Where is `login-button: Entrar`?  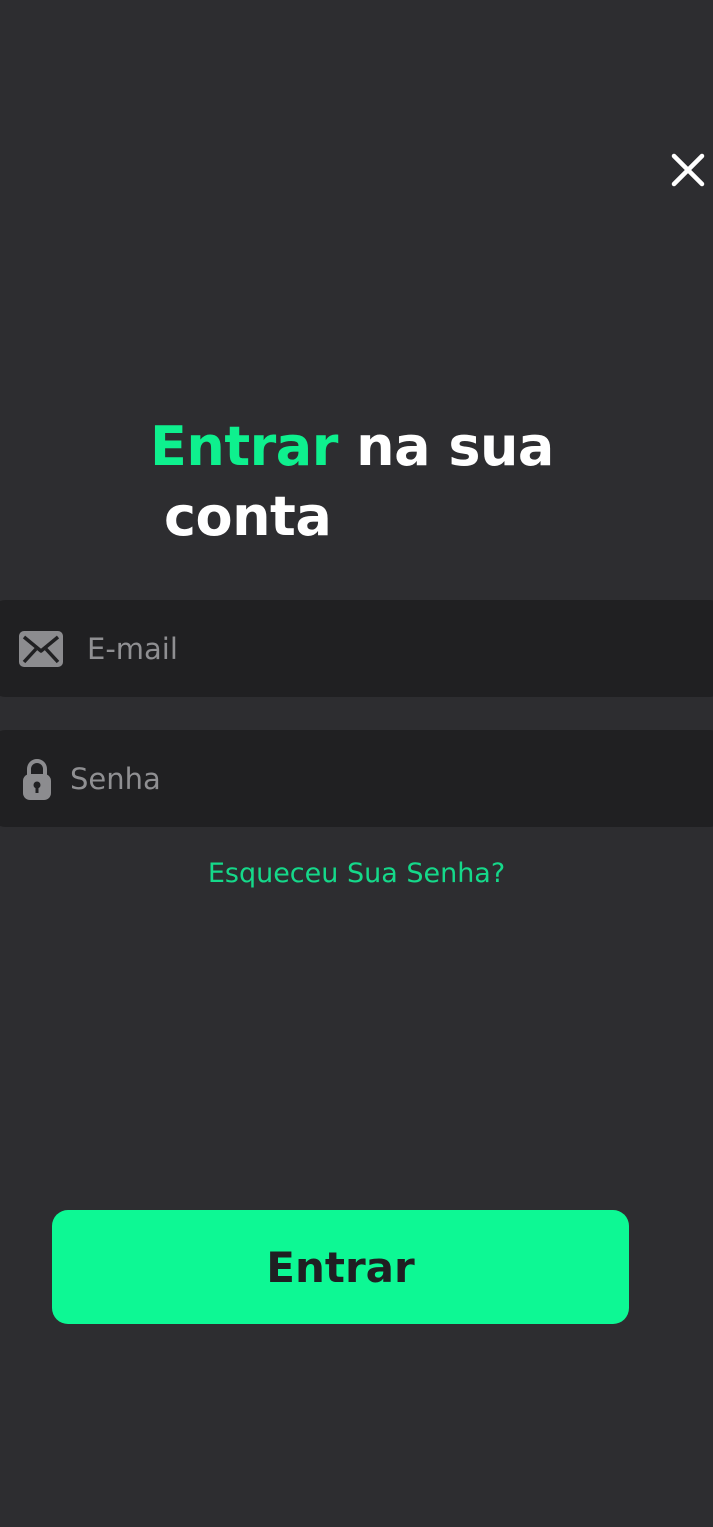 login-button: Entrar is located at coordinates (340, 1267).